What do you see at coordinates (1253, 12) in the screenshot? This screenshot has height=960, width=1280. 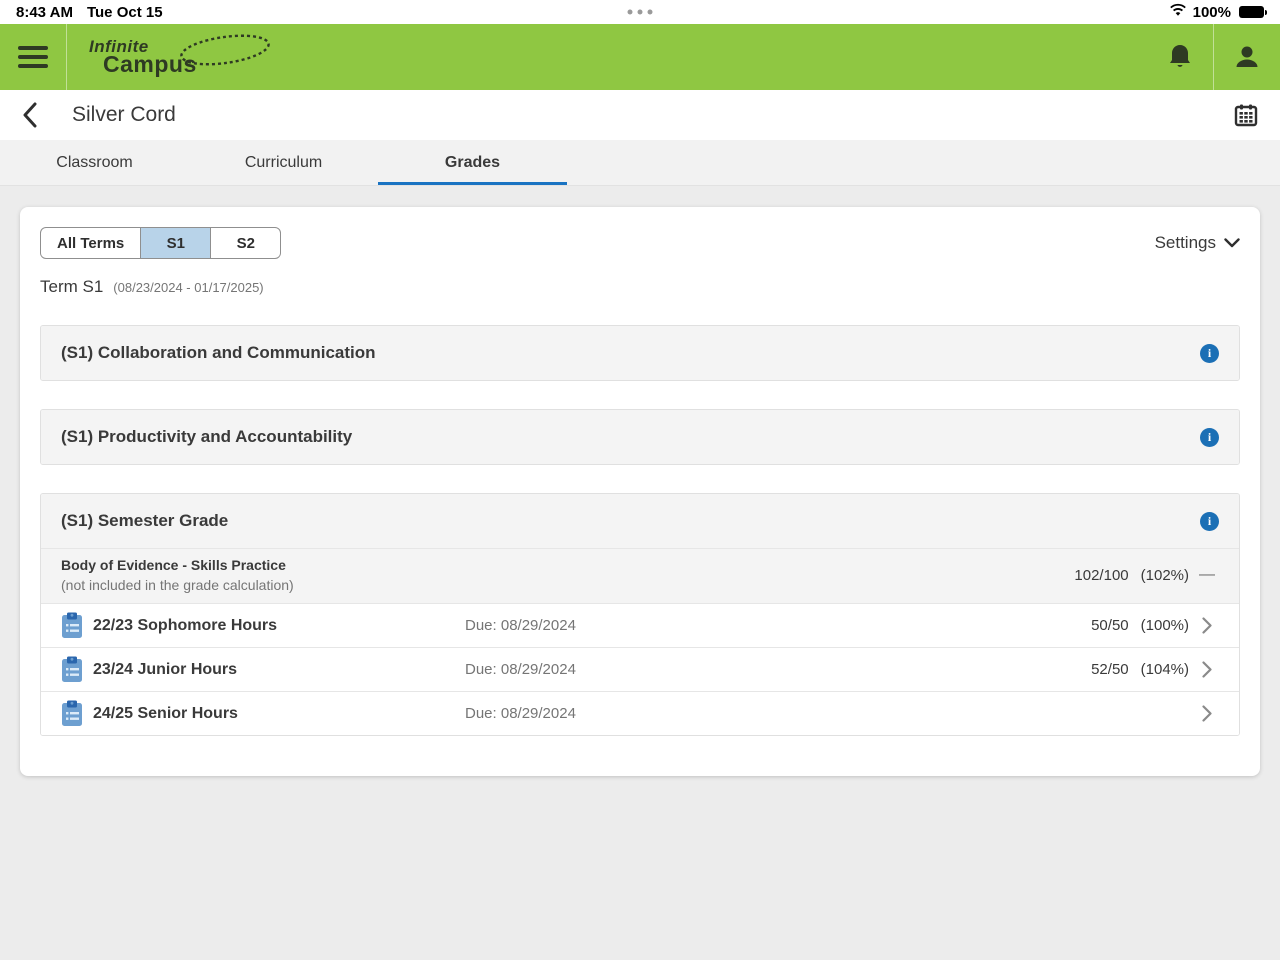 I see `battery-icon` at bounding box center [1253, 12].